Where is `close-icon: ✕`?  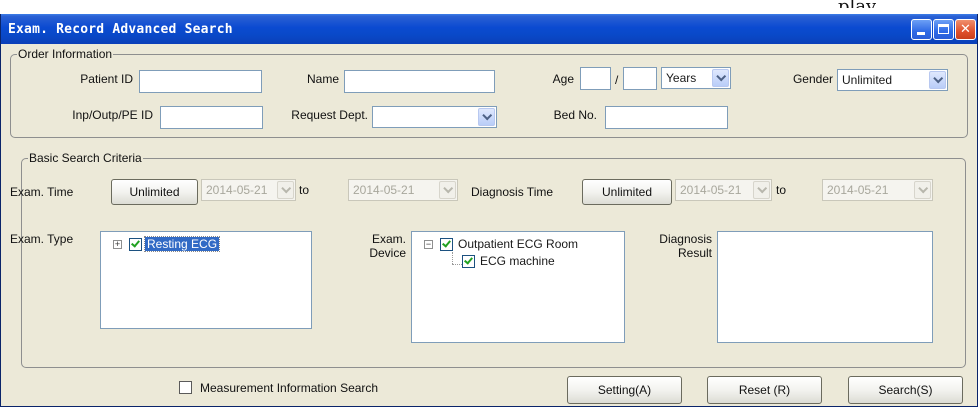
close-icon: ✕ is located at coordinates (965, 29).